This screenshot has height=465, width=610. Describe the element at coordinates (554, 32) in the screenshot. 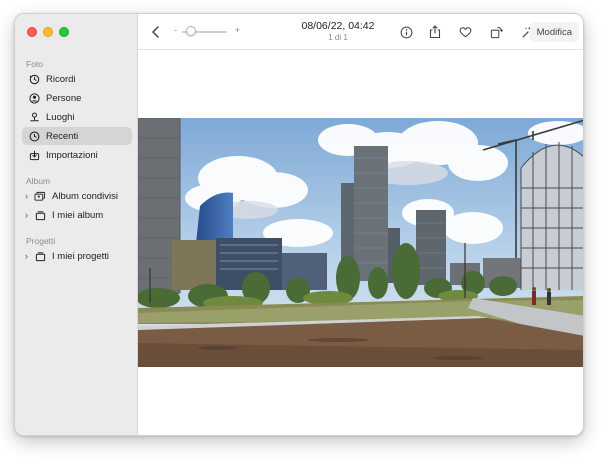

I see `edit-button: Modifica` at that location.